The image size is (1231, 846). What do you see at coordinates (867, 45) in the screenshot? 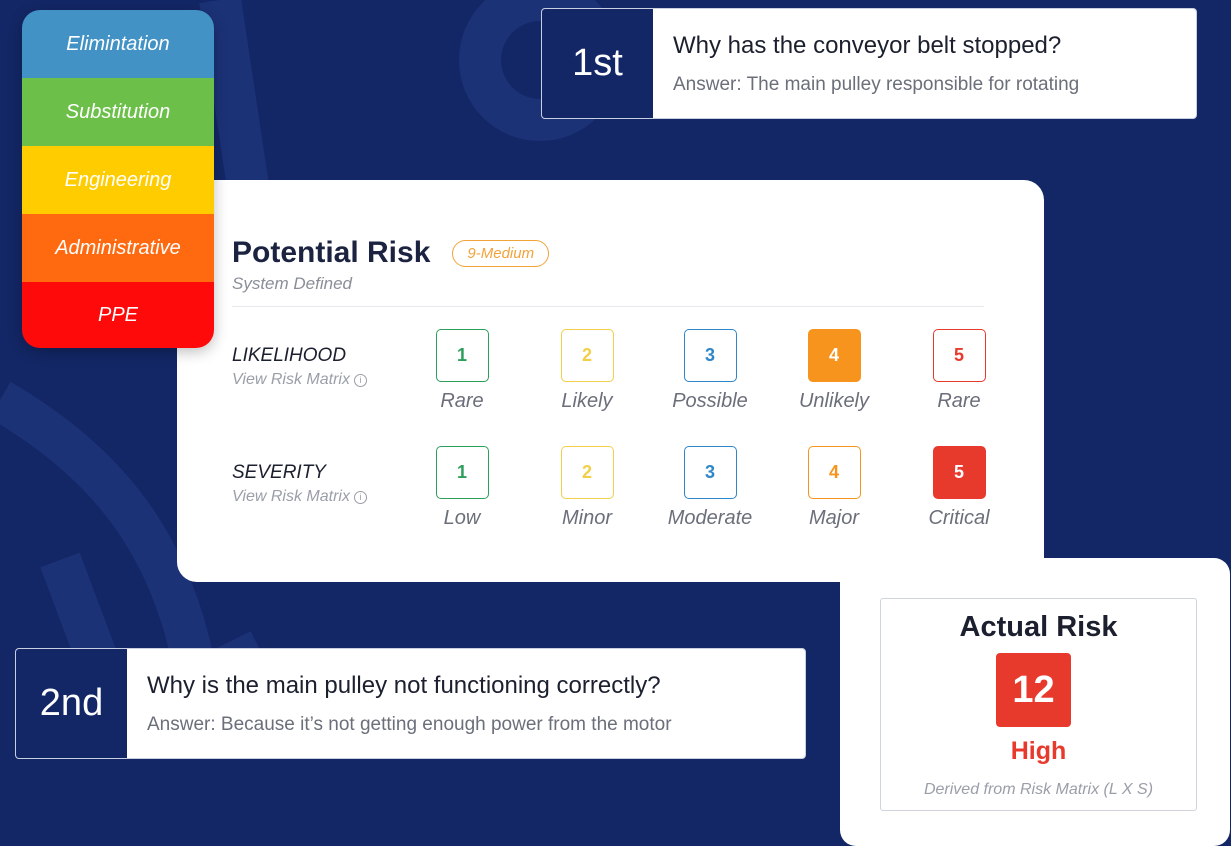
I see `why-question: Why has the conveyor belt stopped?` at bounding box center [867, 45].